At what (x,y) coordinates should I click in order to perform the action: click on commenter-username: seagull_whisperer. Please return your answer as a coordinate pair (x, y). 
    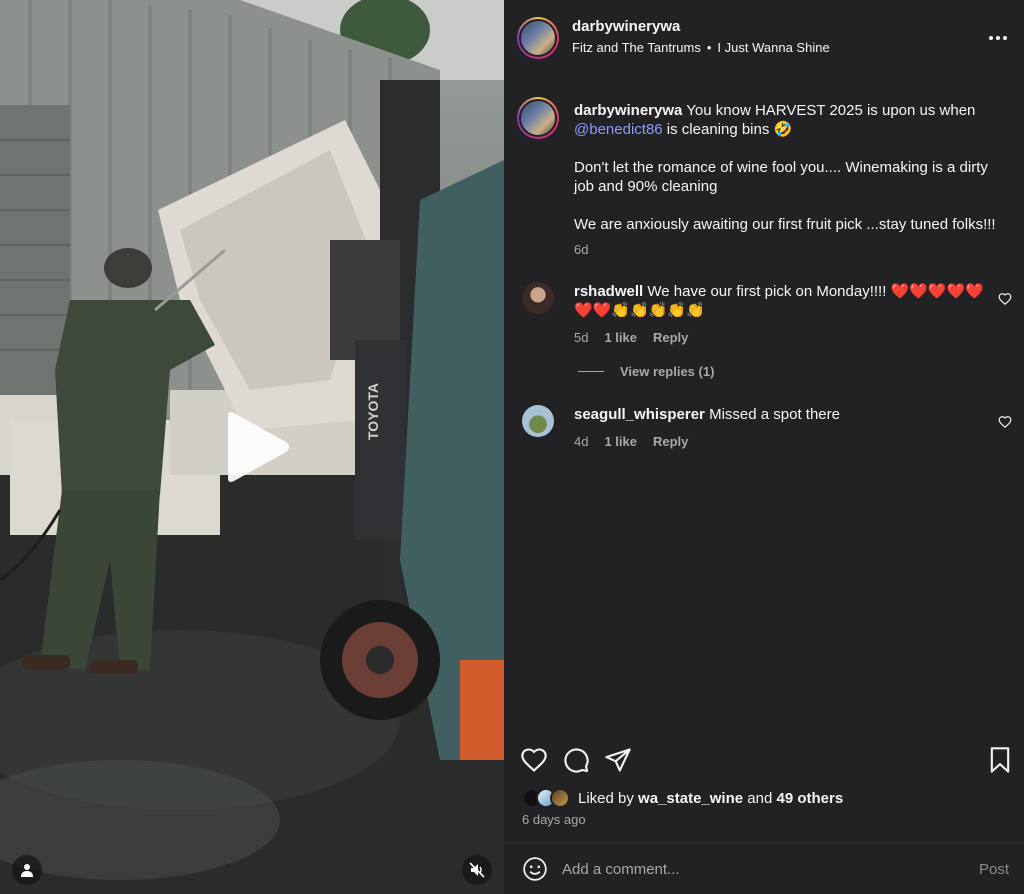
    Looking at the image, I should click on (639, 414).